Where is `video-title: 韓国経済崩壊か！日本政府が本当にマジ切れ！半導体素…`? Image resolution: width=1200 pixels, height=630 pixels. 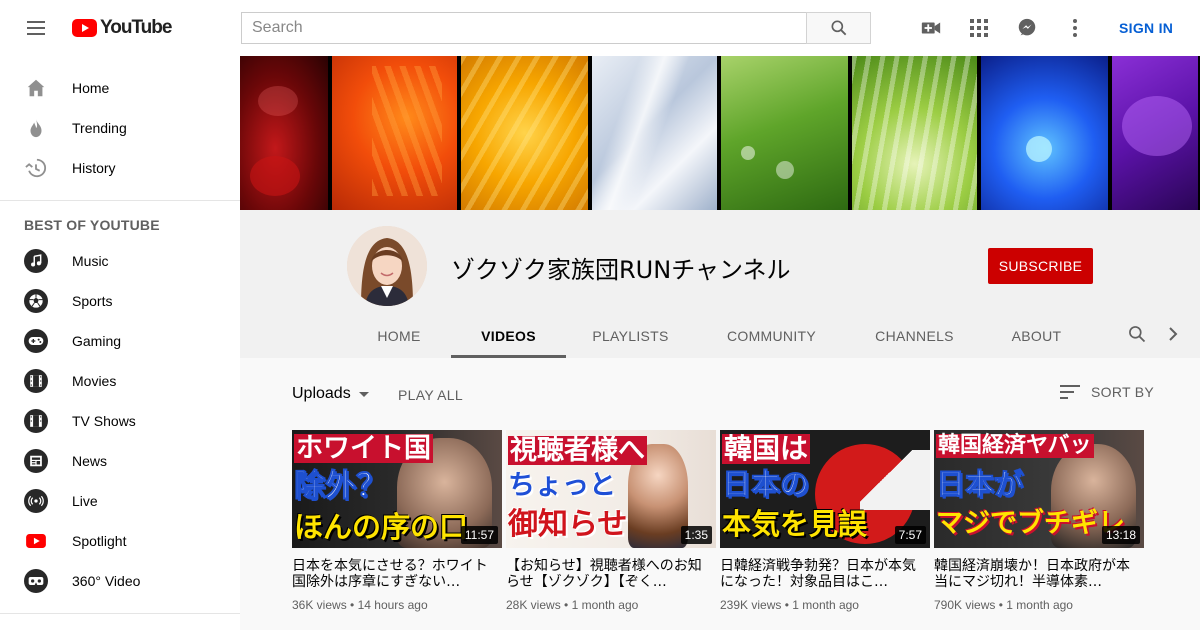 video-title: 韓国経済崩壊か！日本政府が本当にマジ切れ！半導体素… is located at coordinates (1039, 574).